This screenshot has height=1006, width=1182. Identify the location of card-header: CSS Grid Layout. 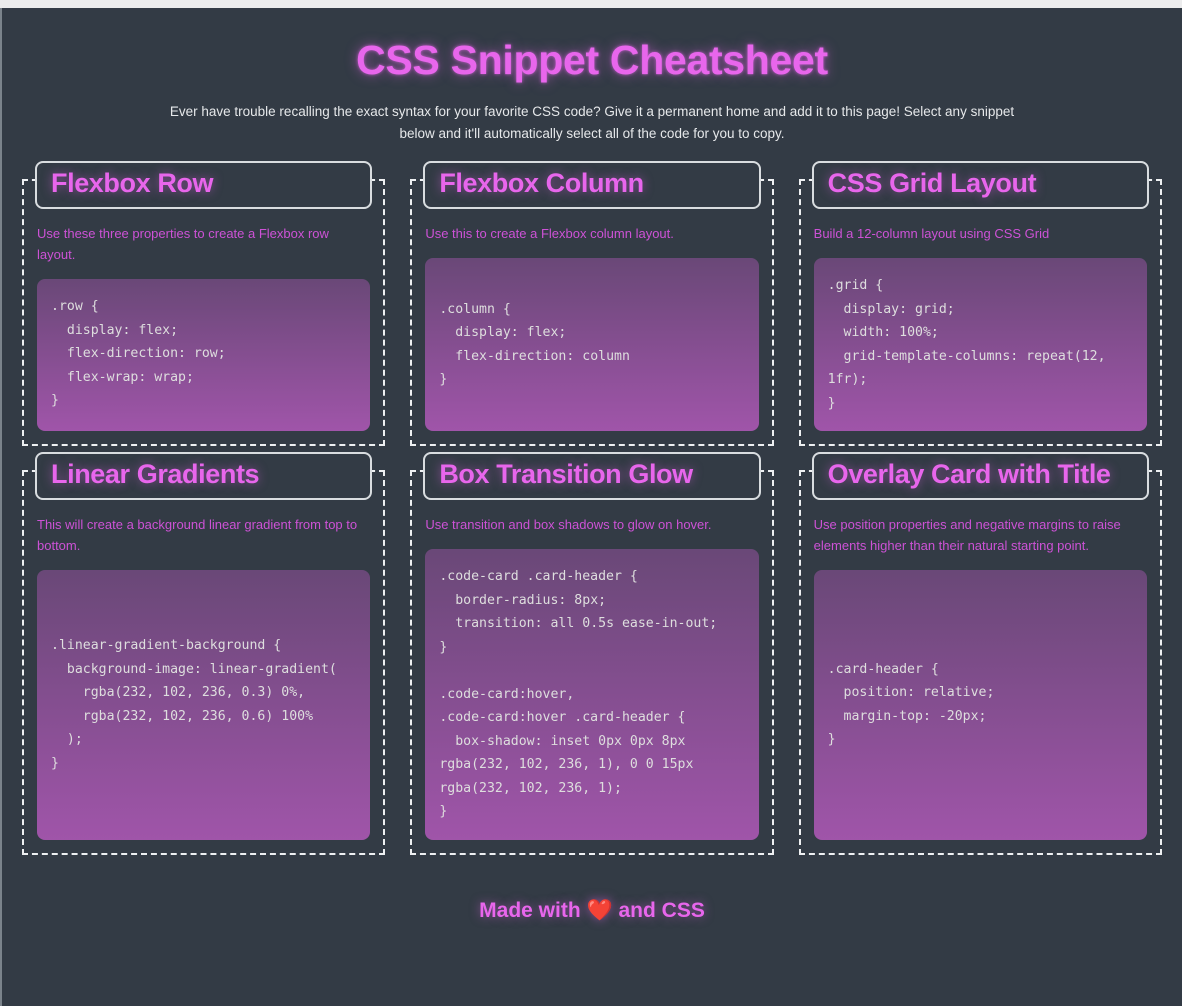
(980, 184).